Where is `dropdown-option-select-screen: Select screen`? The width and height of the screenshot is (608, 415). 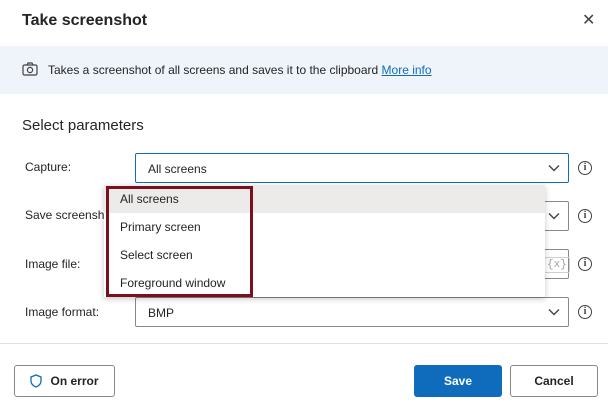
dropdown-option-select-screen: Select screen is located at coordinates (324, 255).